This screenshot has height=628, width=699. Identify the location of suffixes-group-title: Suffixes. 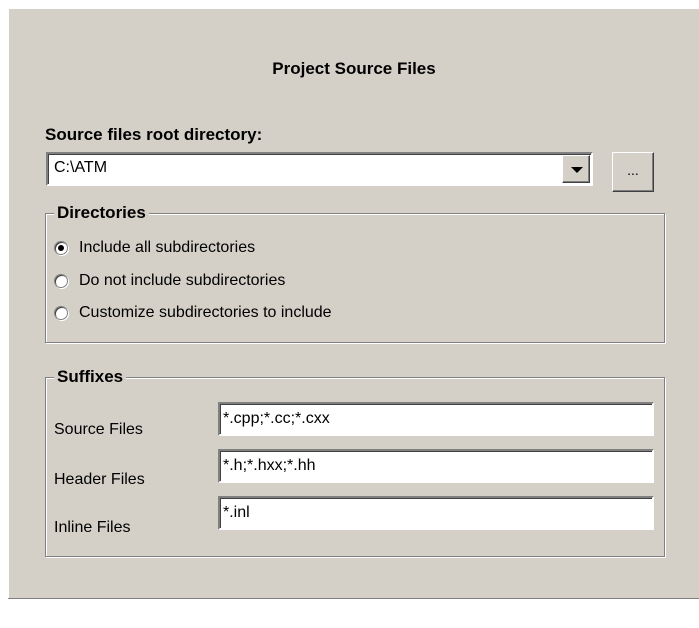
(90, 377).